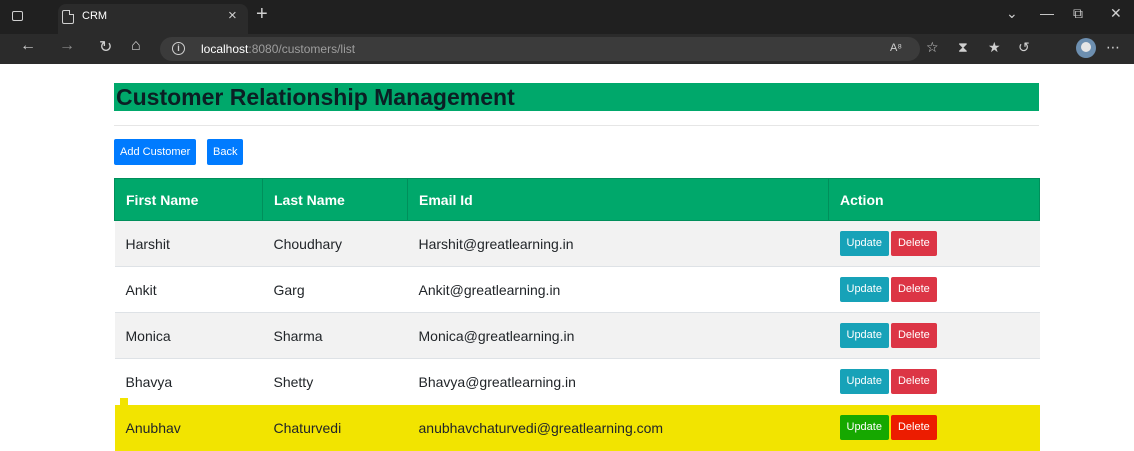 This screenshot has height=451, width=1134. What do you see at coordinates (618, 289) in the screenshot?
I see `email-cell: Ankit@greatlearning.in` at bounding box center [618, 289].